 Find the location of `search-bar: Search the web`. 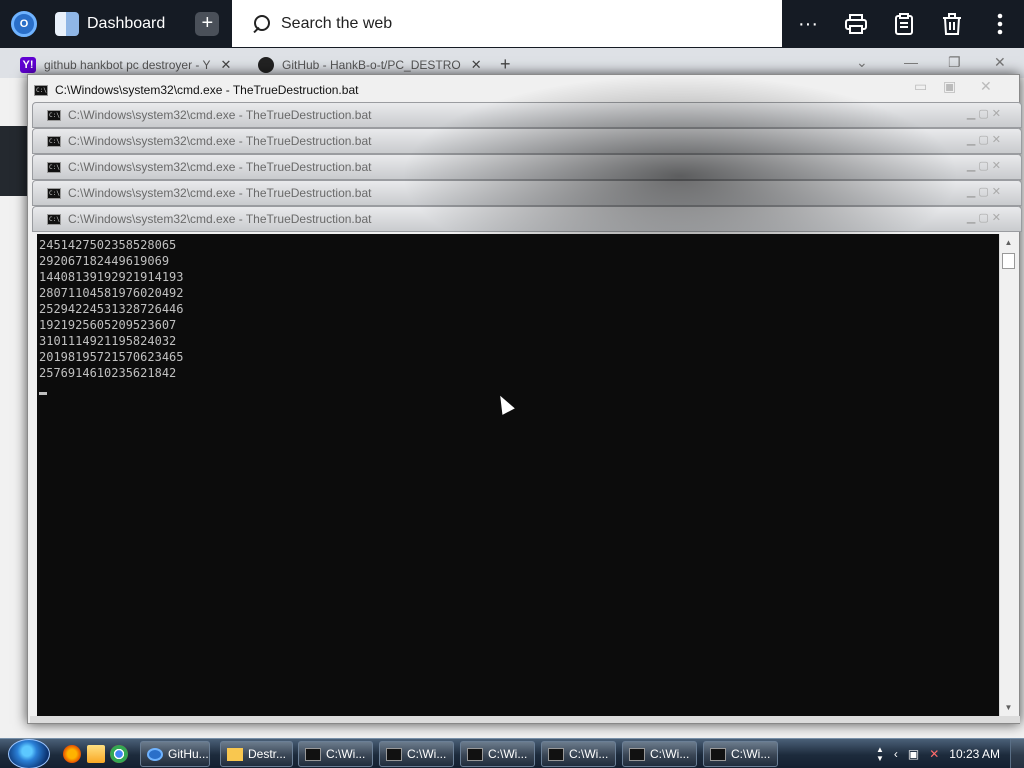

search-bar: Search the web is located at coordinates (507, 23).